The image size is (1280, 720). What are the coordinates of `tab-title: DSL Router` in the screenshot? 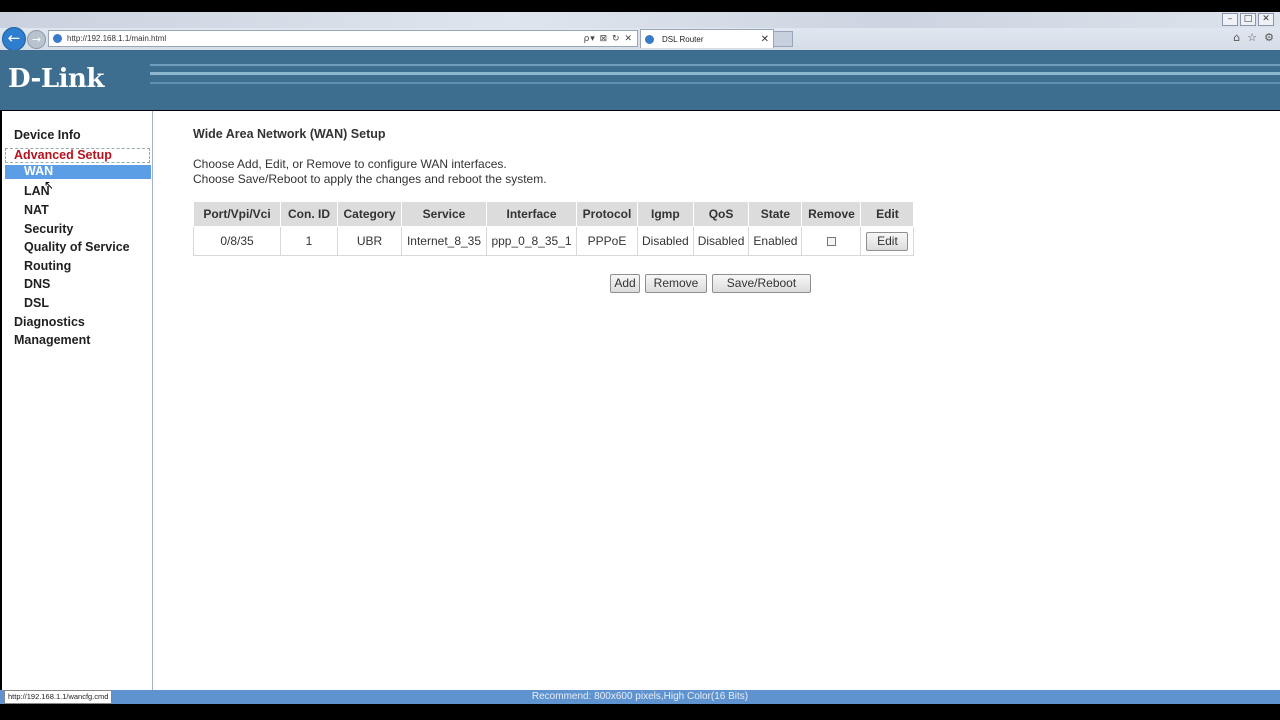 It's located at (683, 39).